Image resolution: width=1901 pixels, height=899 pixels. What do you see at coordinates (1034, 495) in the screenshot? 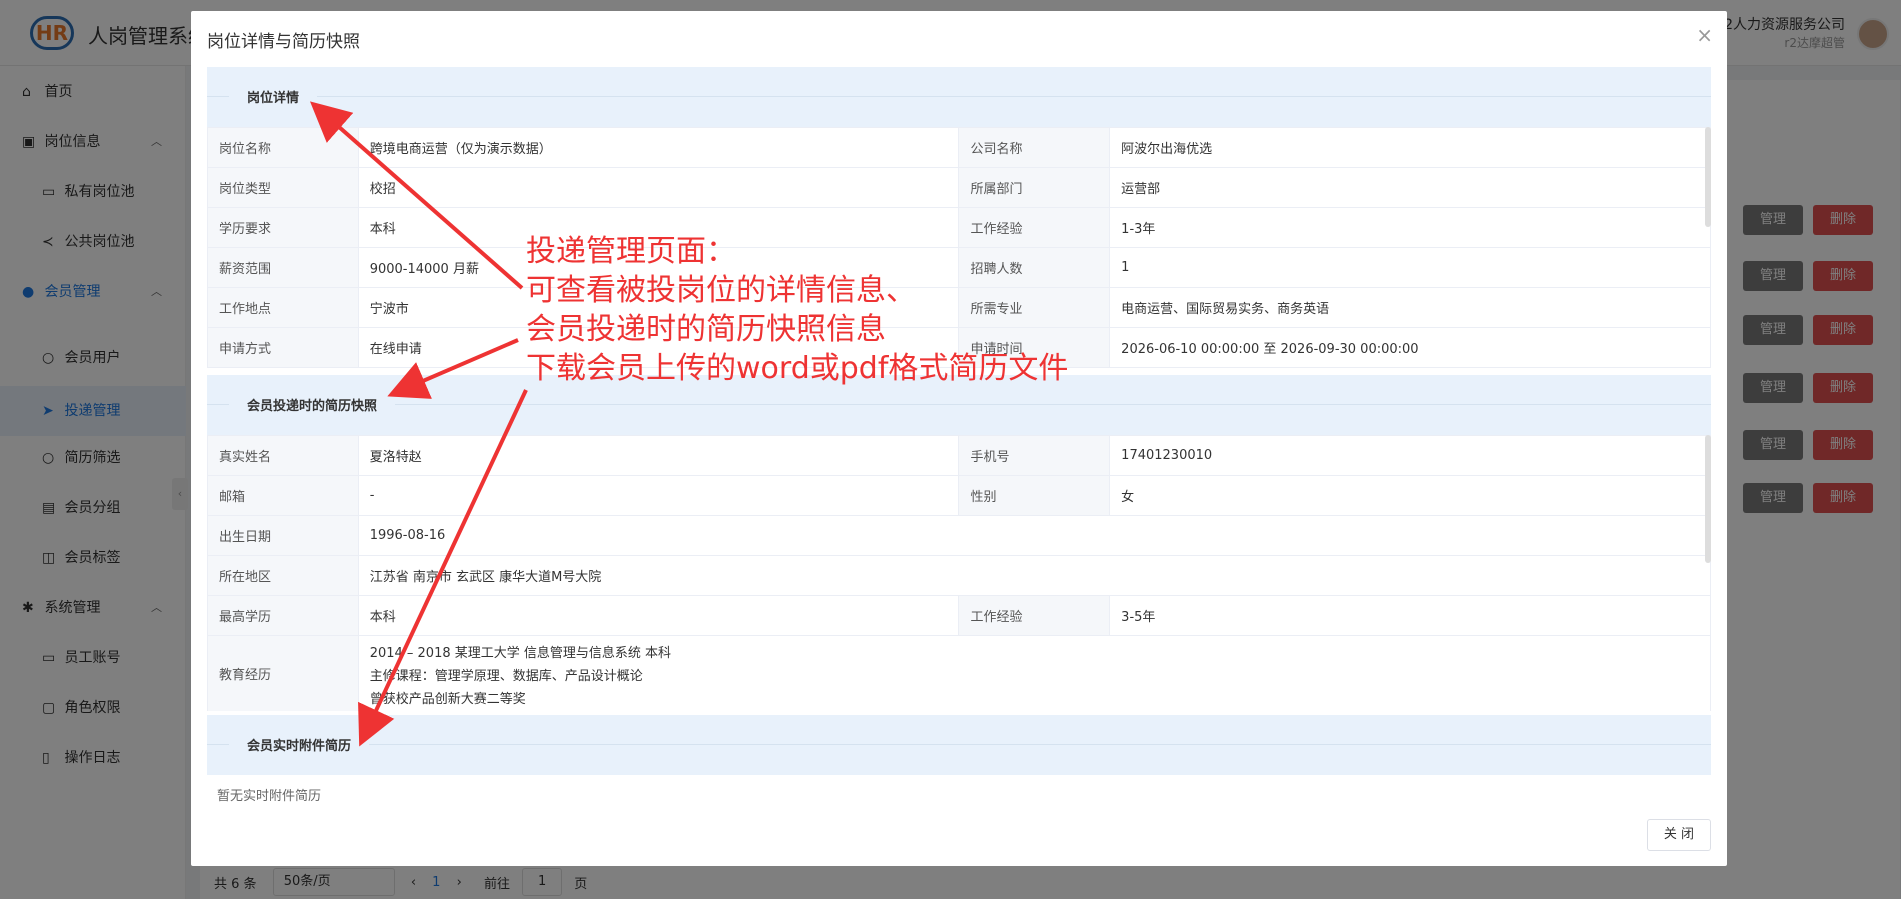
I see `gender-label: 性别` at bounding box center [1034, 495].